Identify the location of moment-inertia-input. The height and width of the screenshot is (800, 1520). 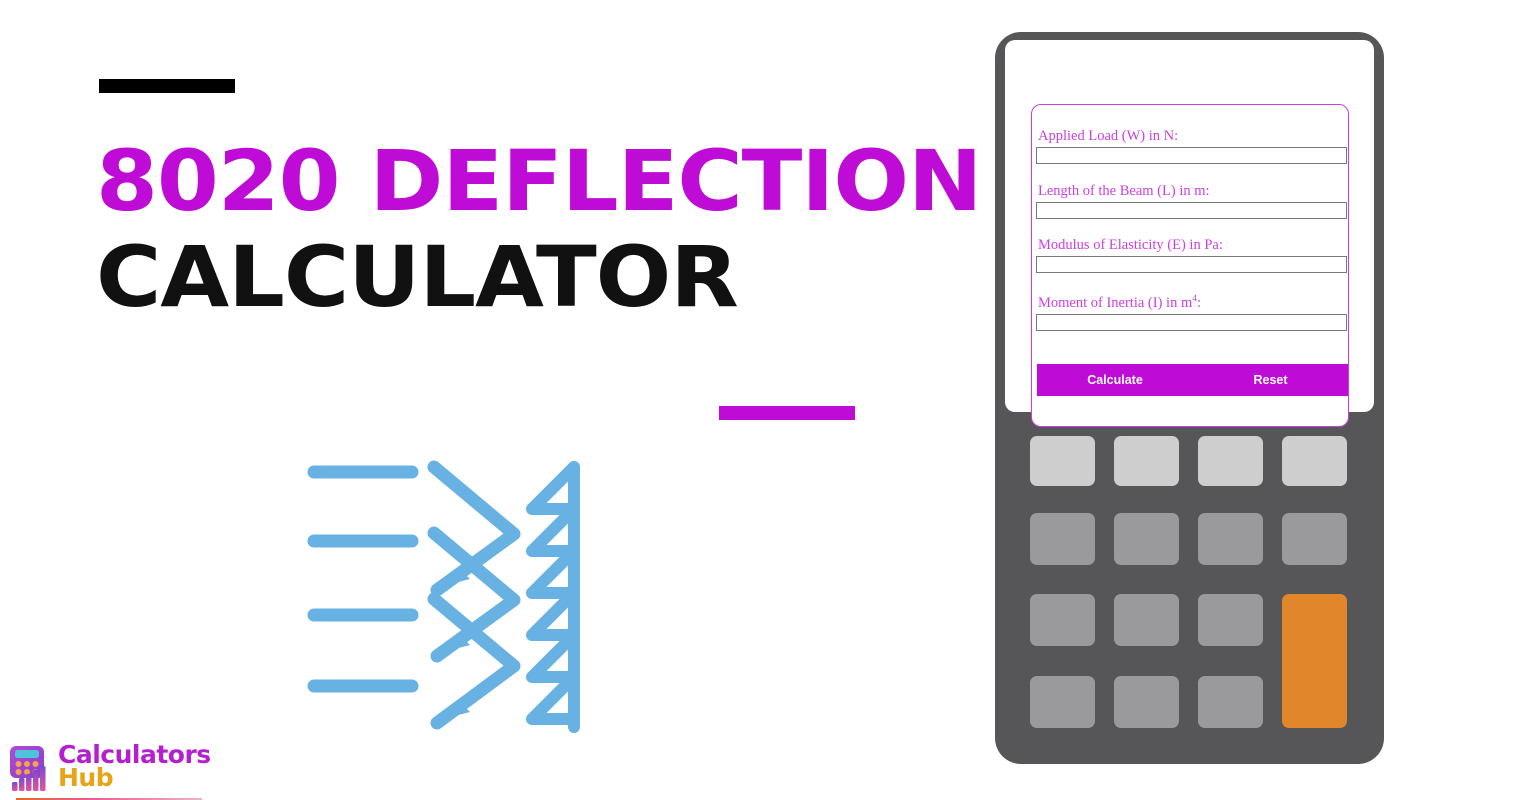
(1191, 322).